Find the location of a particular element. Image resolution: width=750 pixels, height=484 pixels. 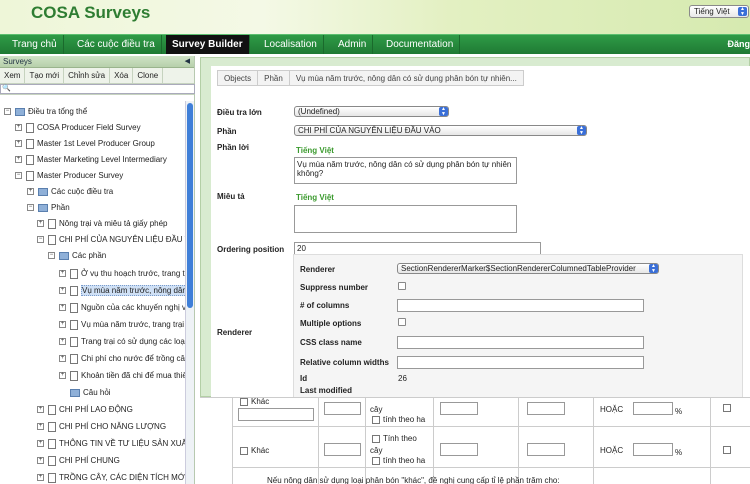

panel-title-text: Surveys is located at coordinates (17, 61).